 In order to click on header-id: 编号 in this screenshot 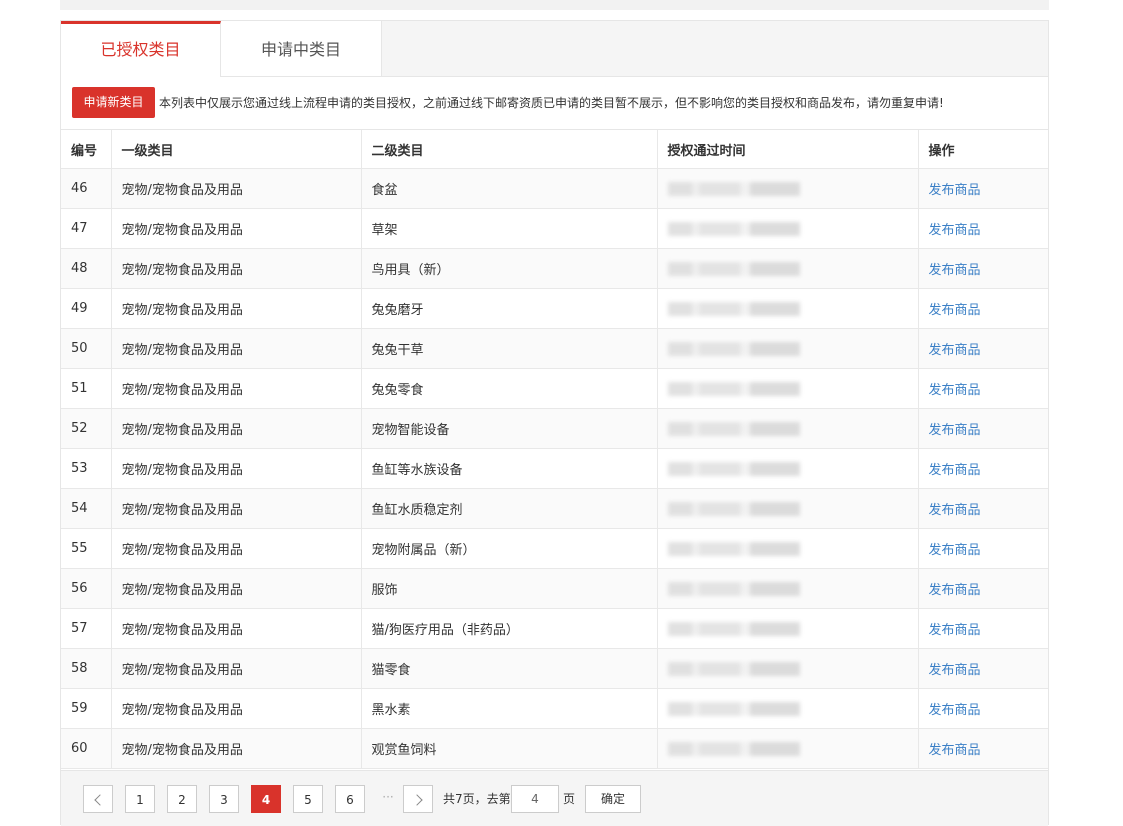, I will do `click(86, 149)`.